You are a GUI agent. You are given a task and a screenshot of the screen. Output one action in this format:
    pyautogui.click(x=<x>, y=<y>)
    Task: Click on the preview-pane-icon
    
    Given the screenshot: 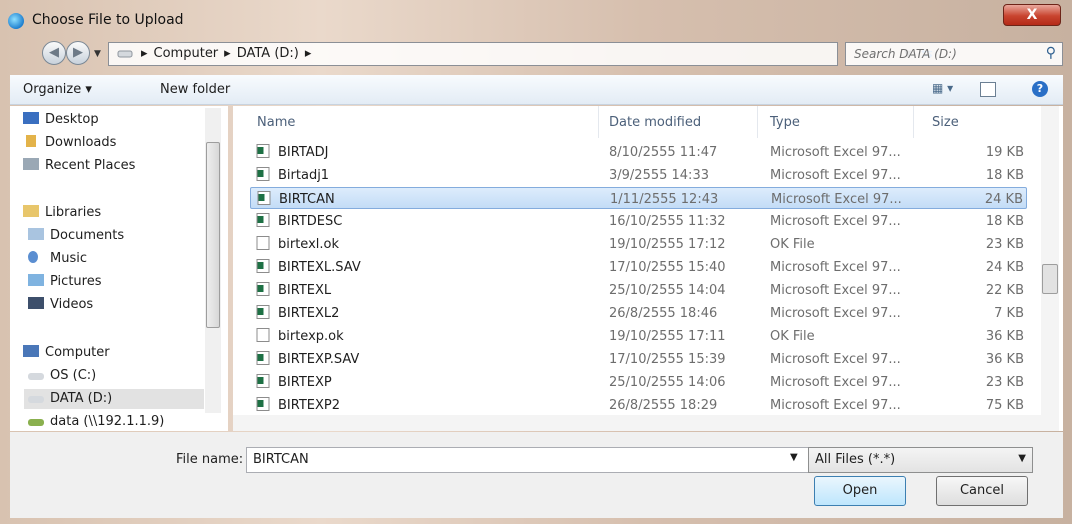 What is the action you would take?
    pyautogui.click(x=988, y=89)
    